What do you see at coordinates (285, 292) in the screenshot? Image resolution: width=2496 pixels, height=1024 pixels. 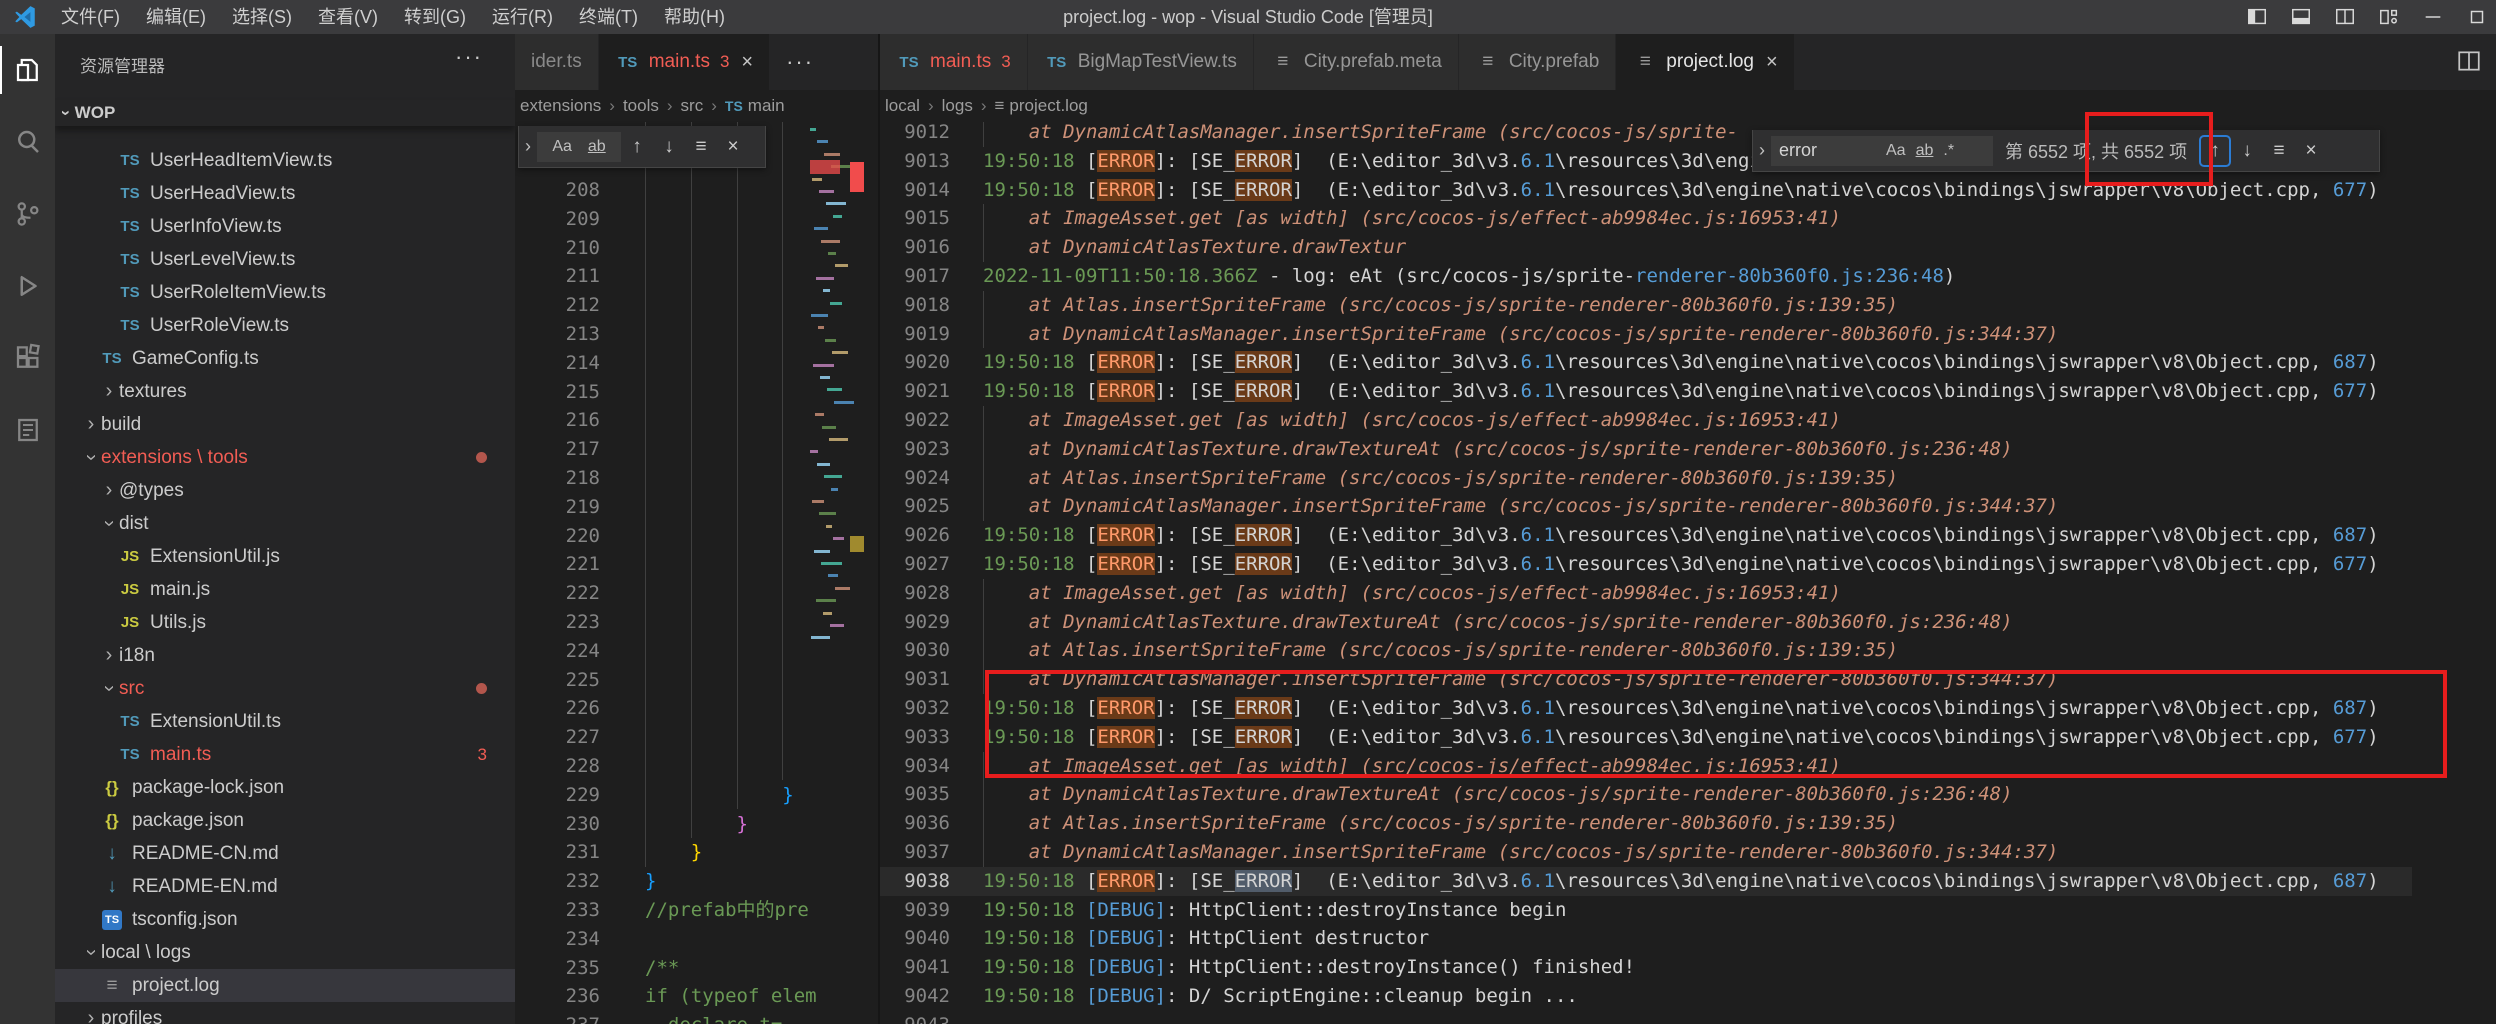 I see `tree-item-UserRoleItemView.ts: TS UserRoleItemView.ts` at bounding box center [285, 292].